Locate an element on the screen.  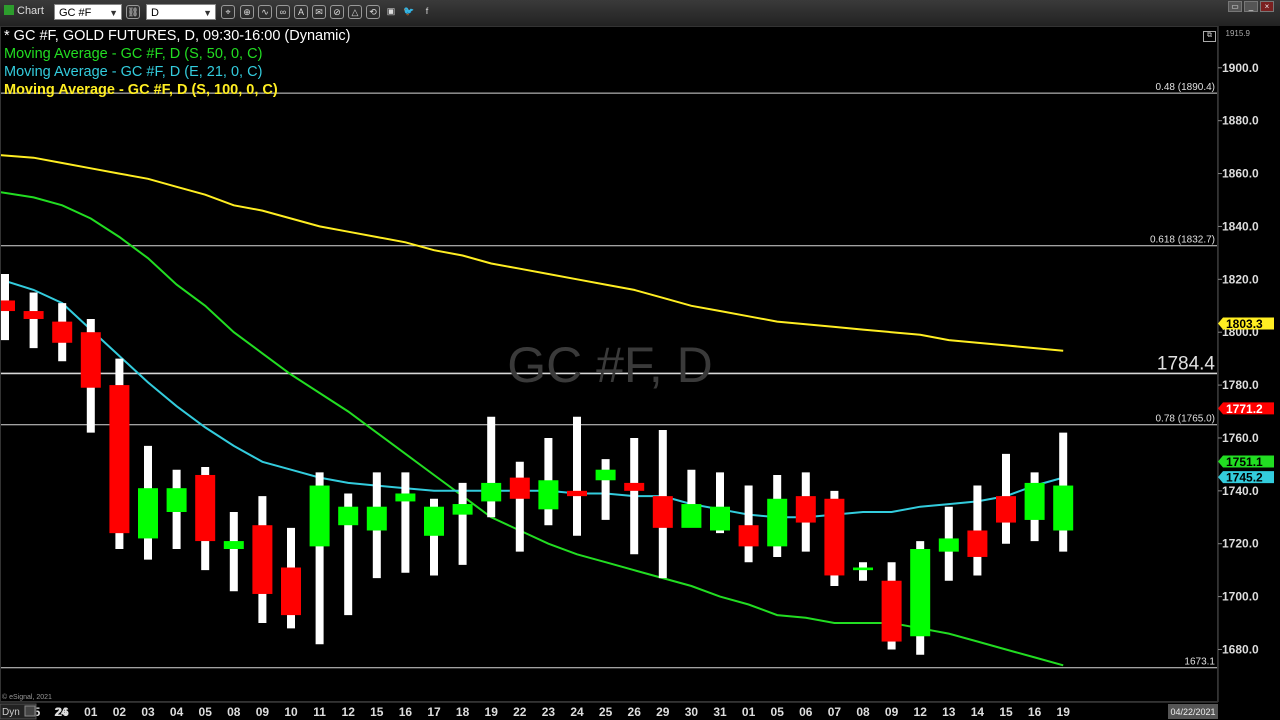
share-icon: ⟲ is located at coordinates (373, 12).